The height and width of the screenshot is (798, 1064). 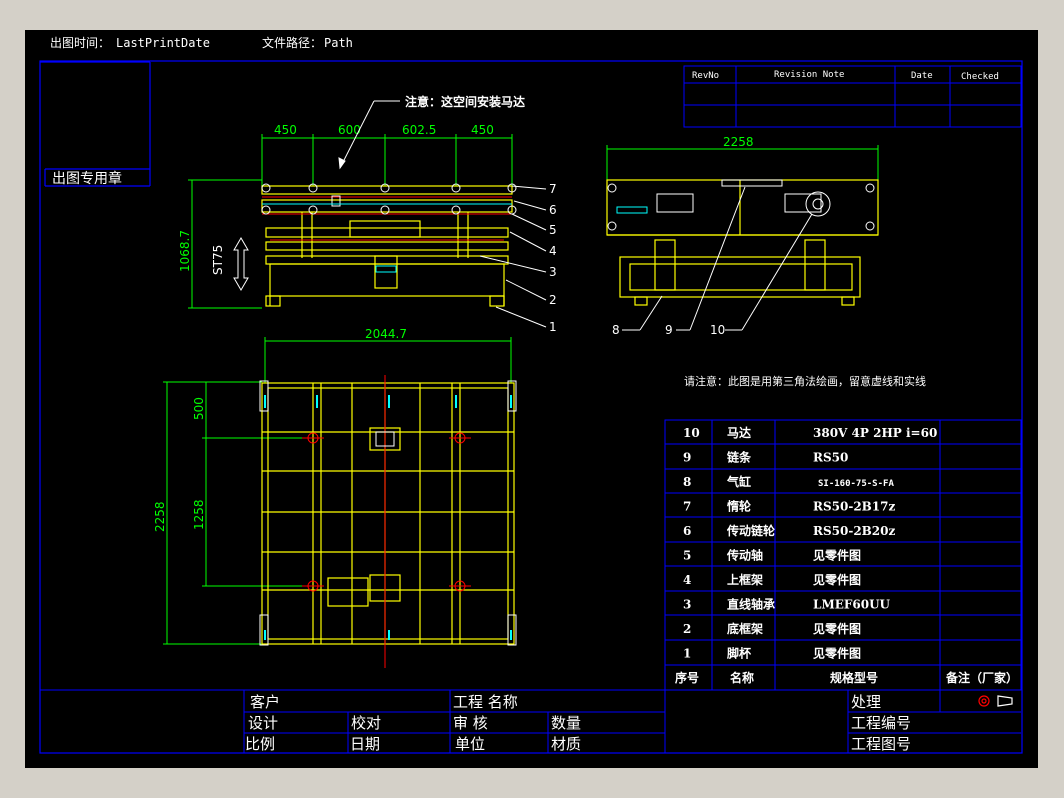 What do you see at coordinates (389, 199) in the screenshot?
I see `front-sprockets` at bounding box center [389, 199].